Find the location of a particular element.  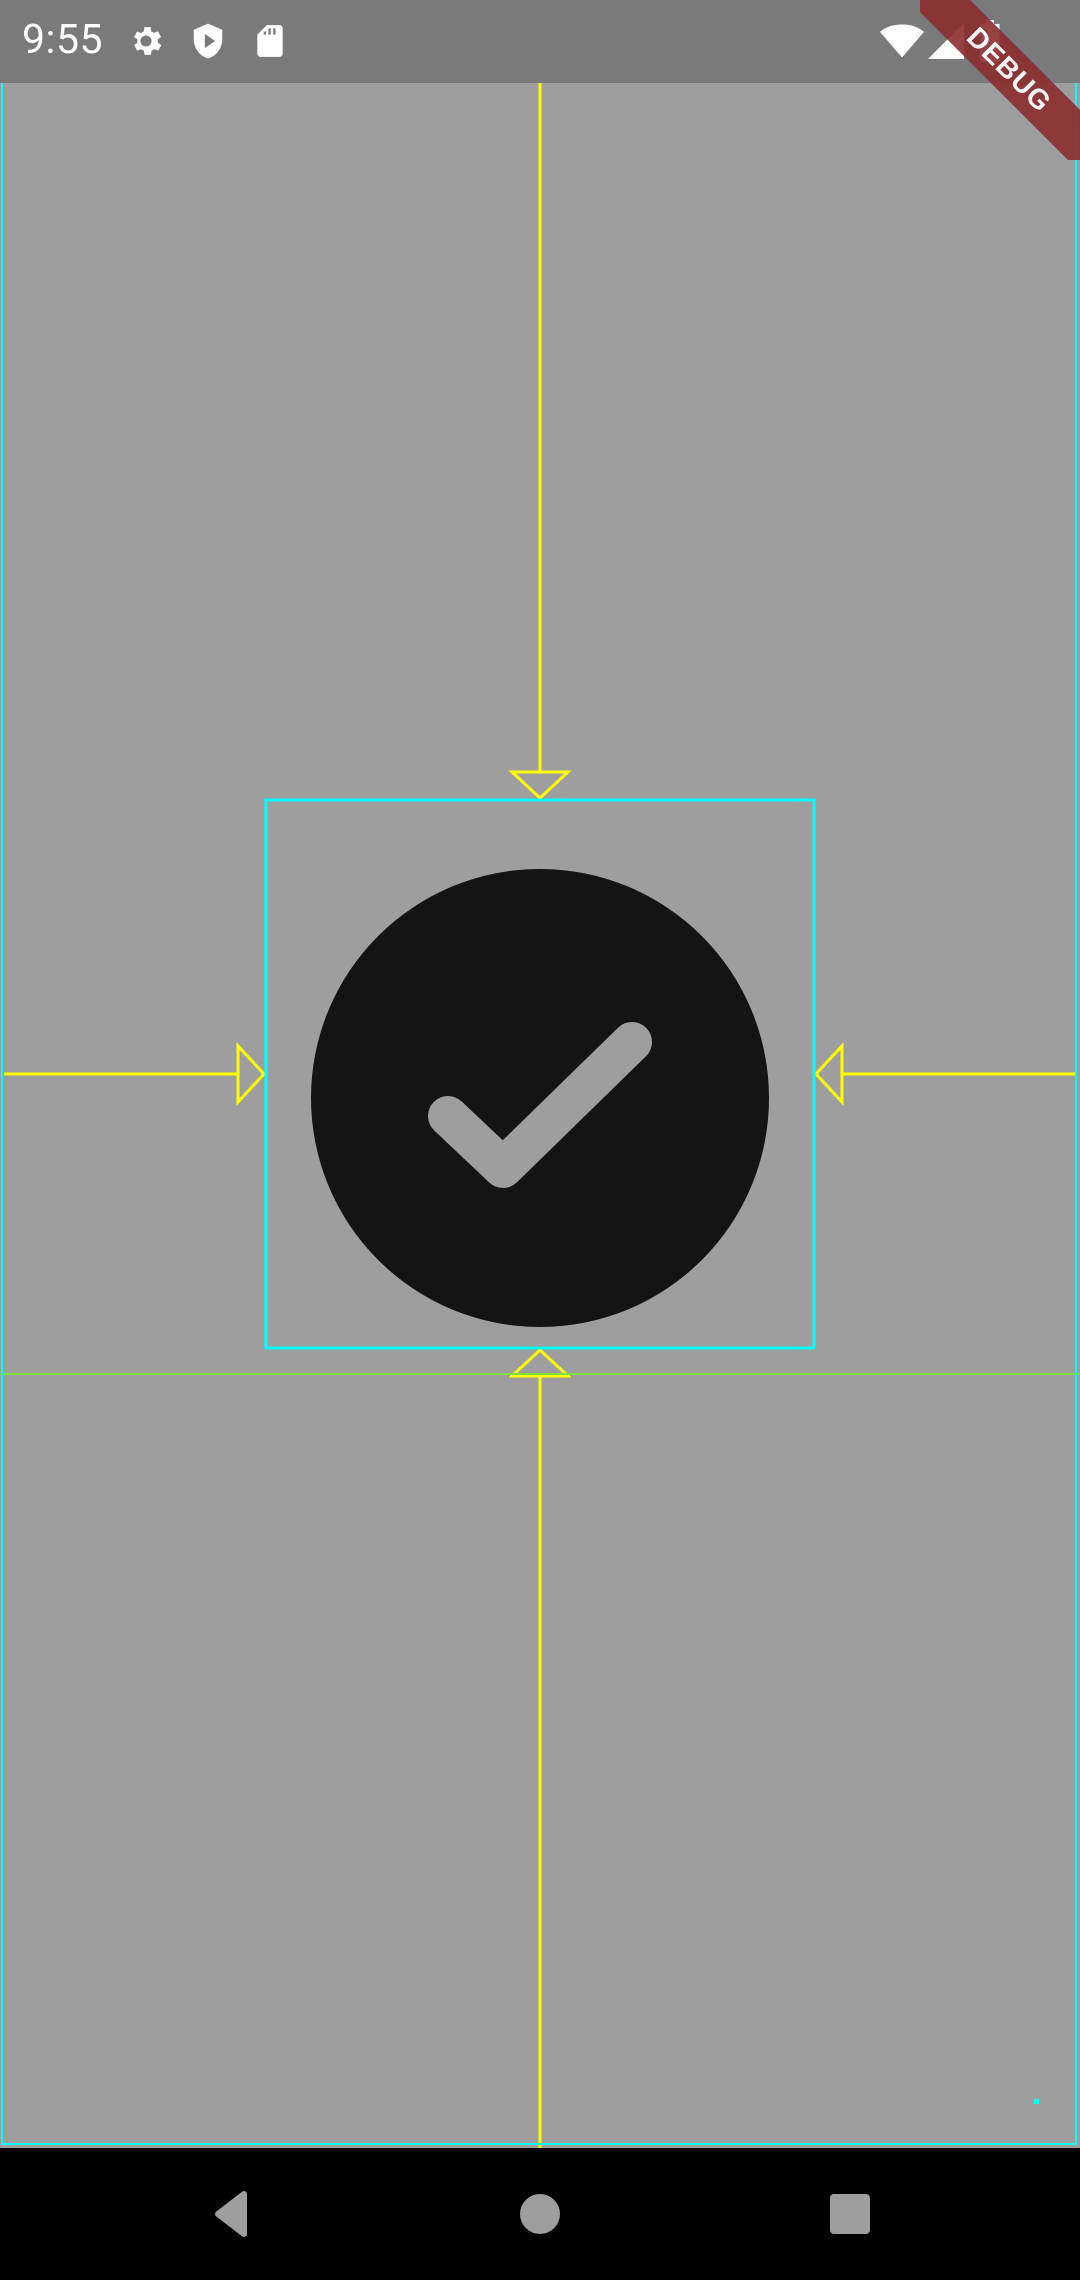

debug-banner-label: DEBUG is located at coordinates (1000, 80).